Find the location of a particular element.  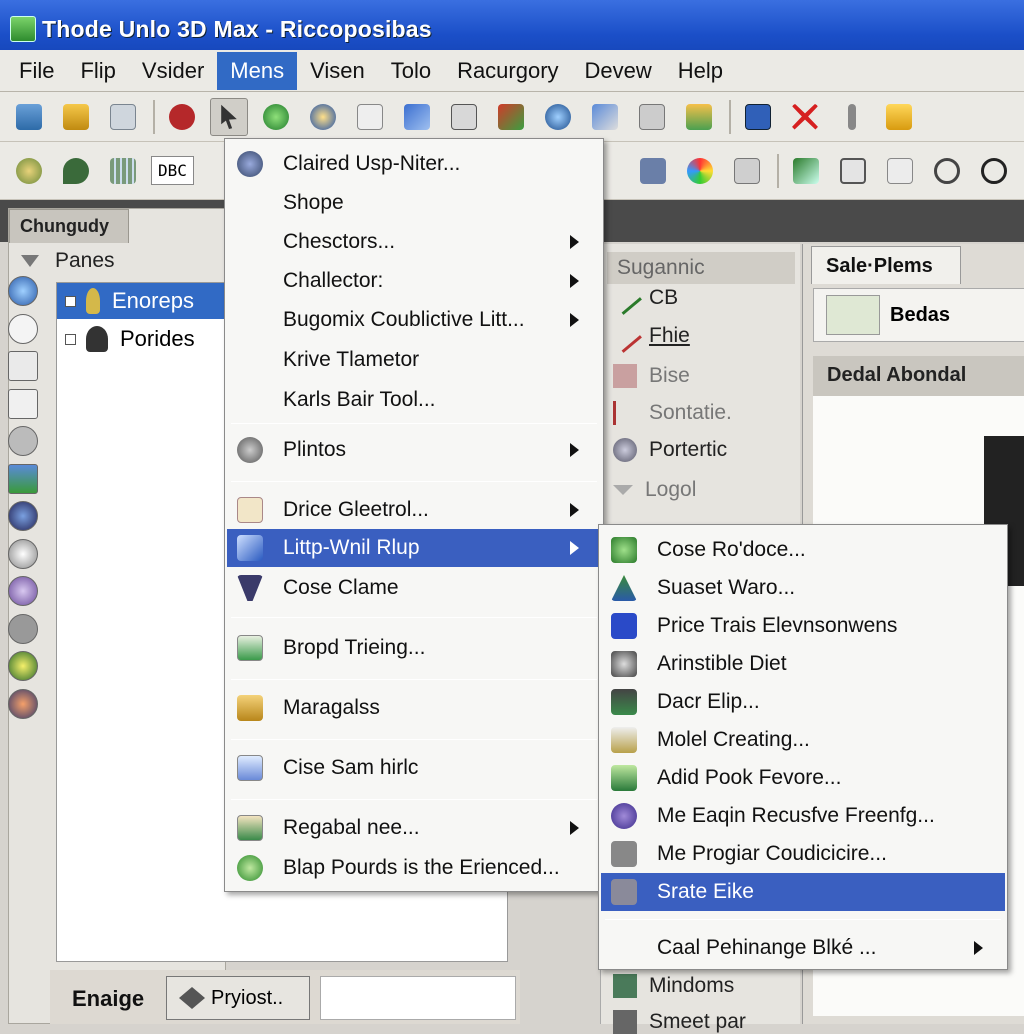

menu-visen: Visen is located at coordinates (337, 71).